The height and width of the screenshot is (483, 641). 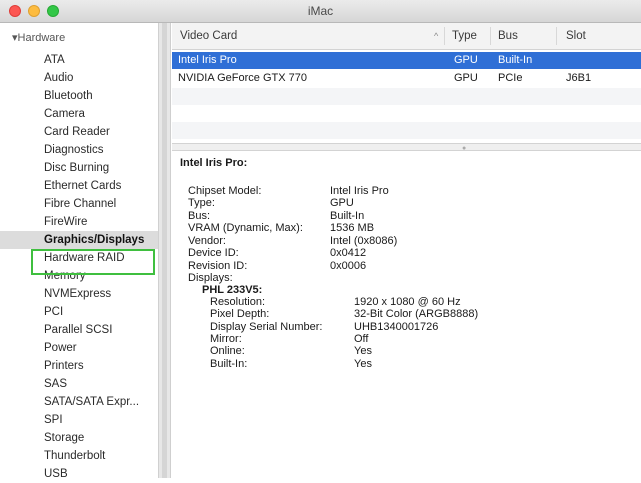 I want to click on pane-splitter: ●, so click(x=406, y=147).